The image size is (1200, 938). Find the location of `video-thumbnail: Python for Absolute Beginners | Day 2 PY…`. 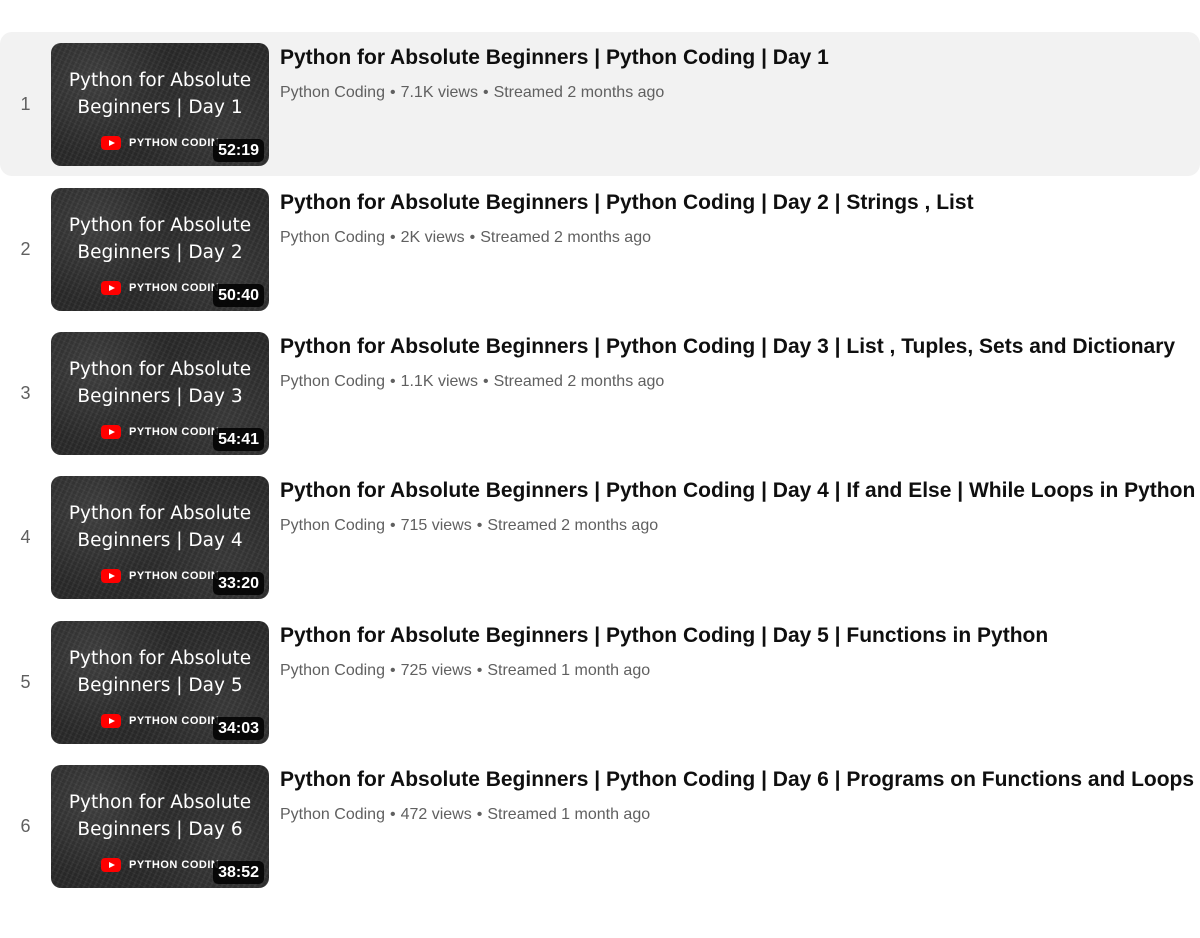

video-thumbnail: Python for Absolute Beginners | Day 2 PY… is located at coordinates (160, 249).